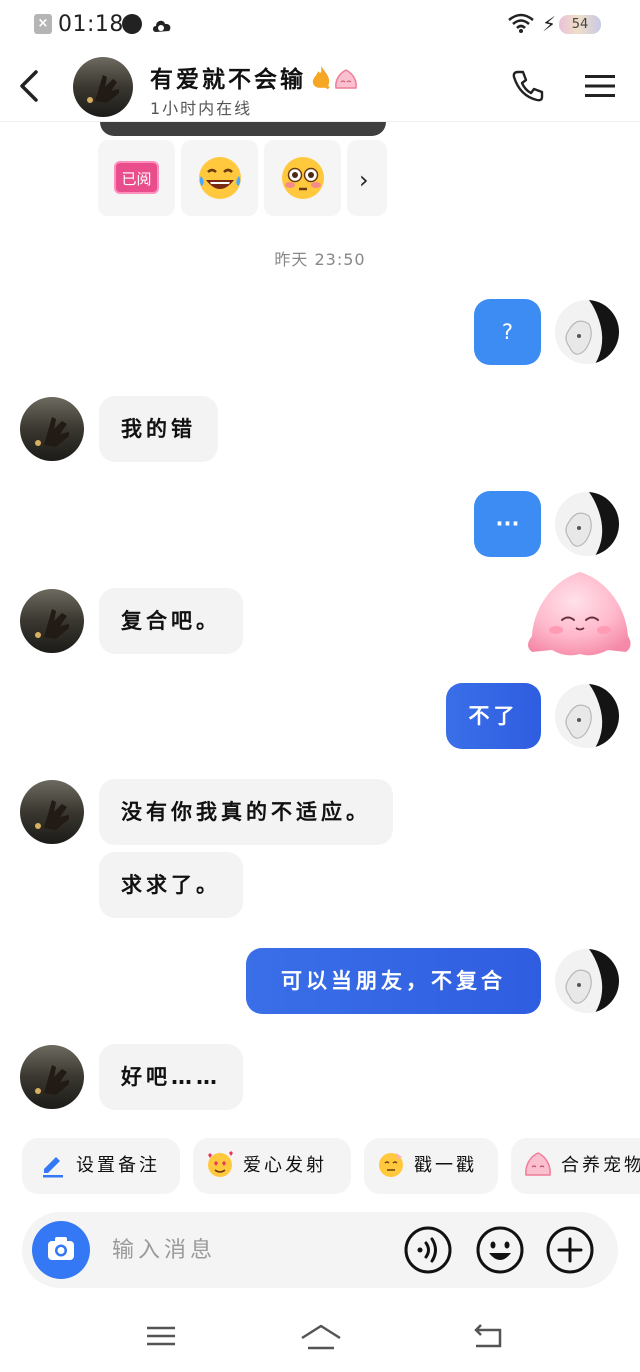  Describe the element at coordinates (327, 86) in the screenshot. I see `svg-text: 4` at that location.